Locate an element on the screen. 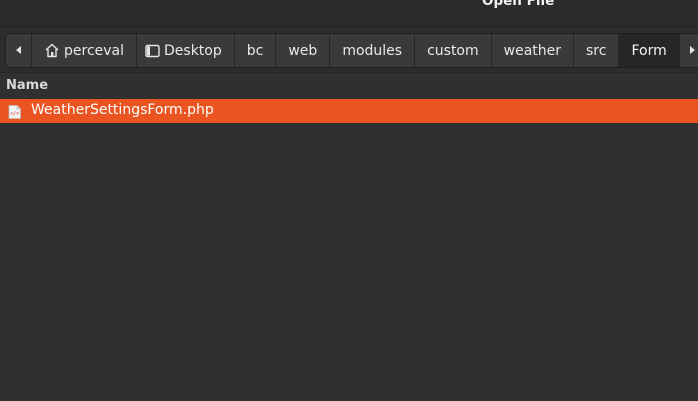  crumb-bc: bc is located at coordinates (255, 50).